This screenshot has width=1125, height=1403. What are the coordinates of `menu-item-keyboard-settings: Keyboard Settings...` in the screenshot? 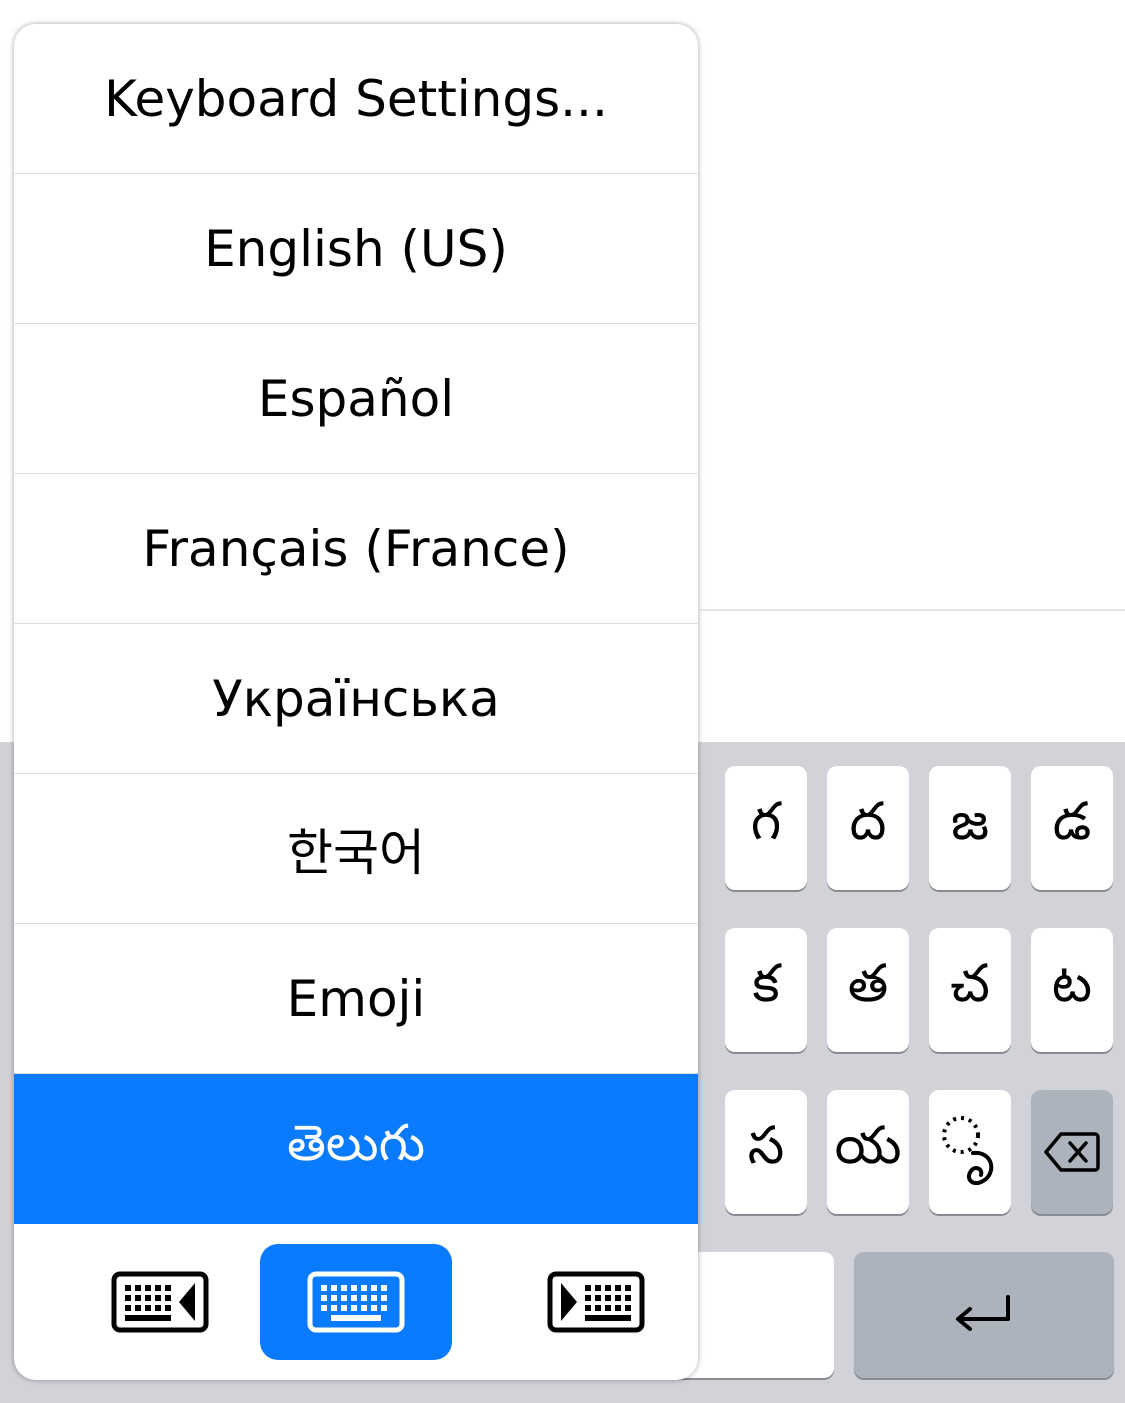 It's located at (356, 99).